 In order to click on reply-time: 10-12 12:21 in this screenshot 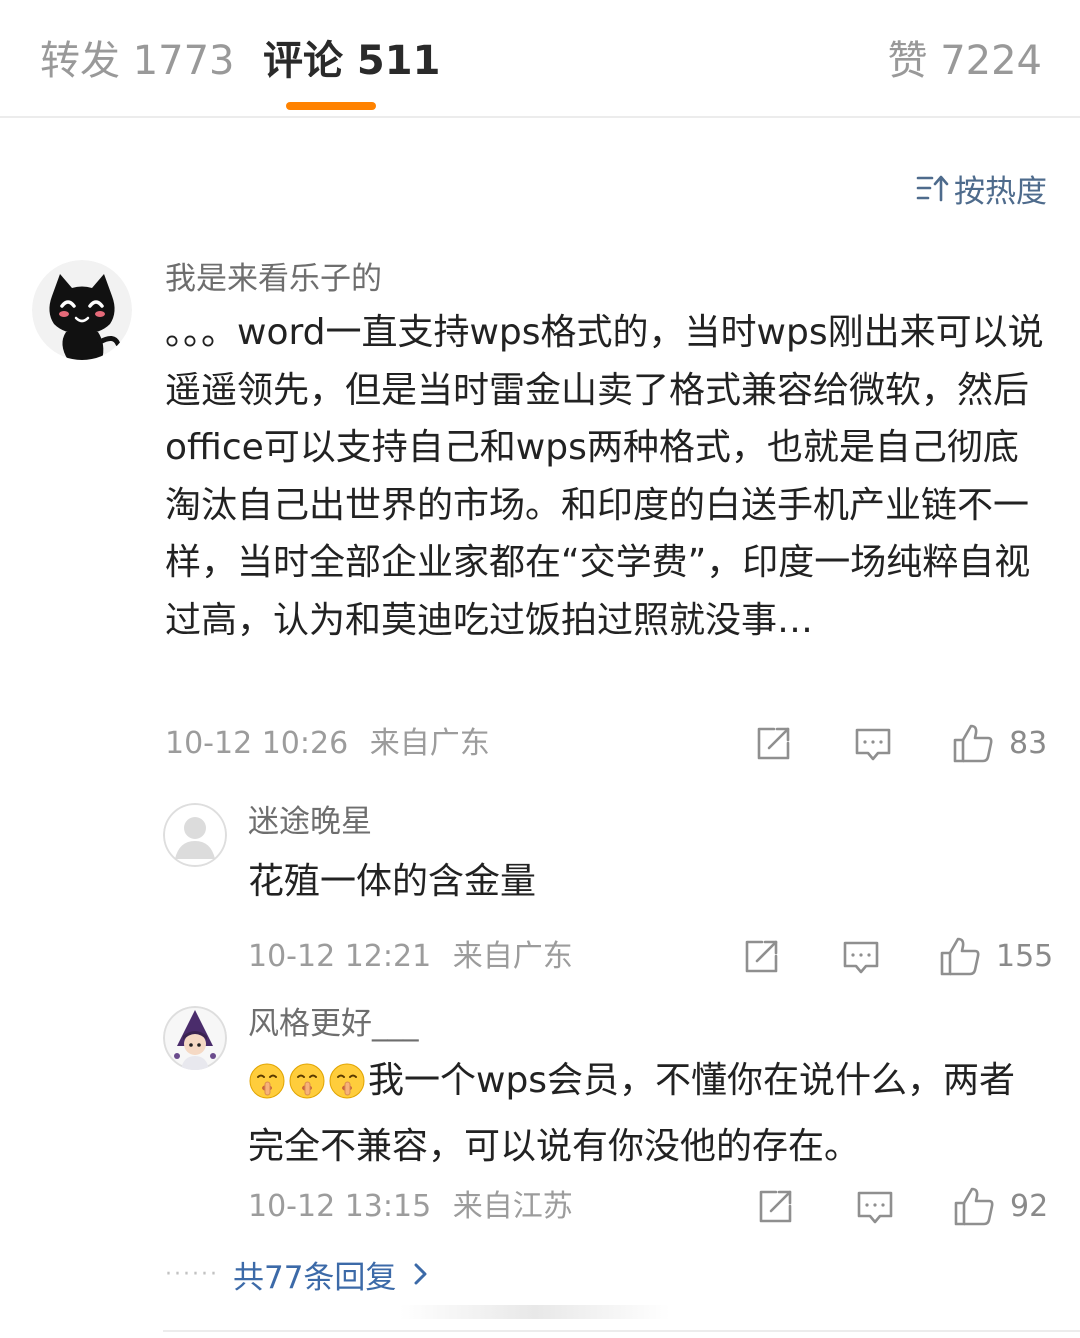, I will do `click(340, 956)`.